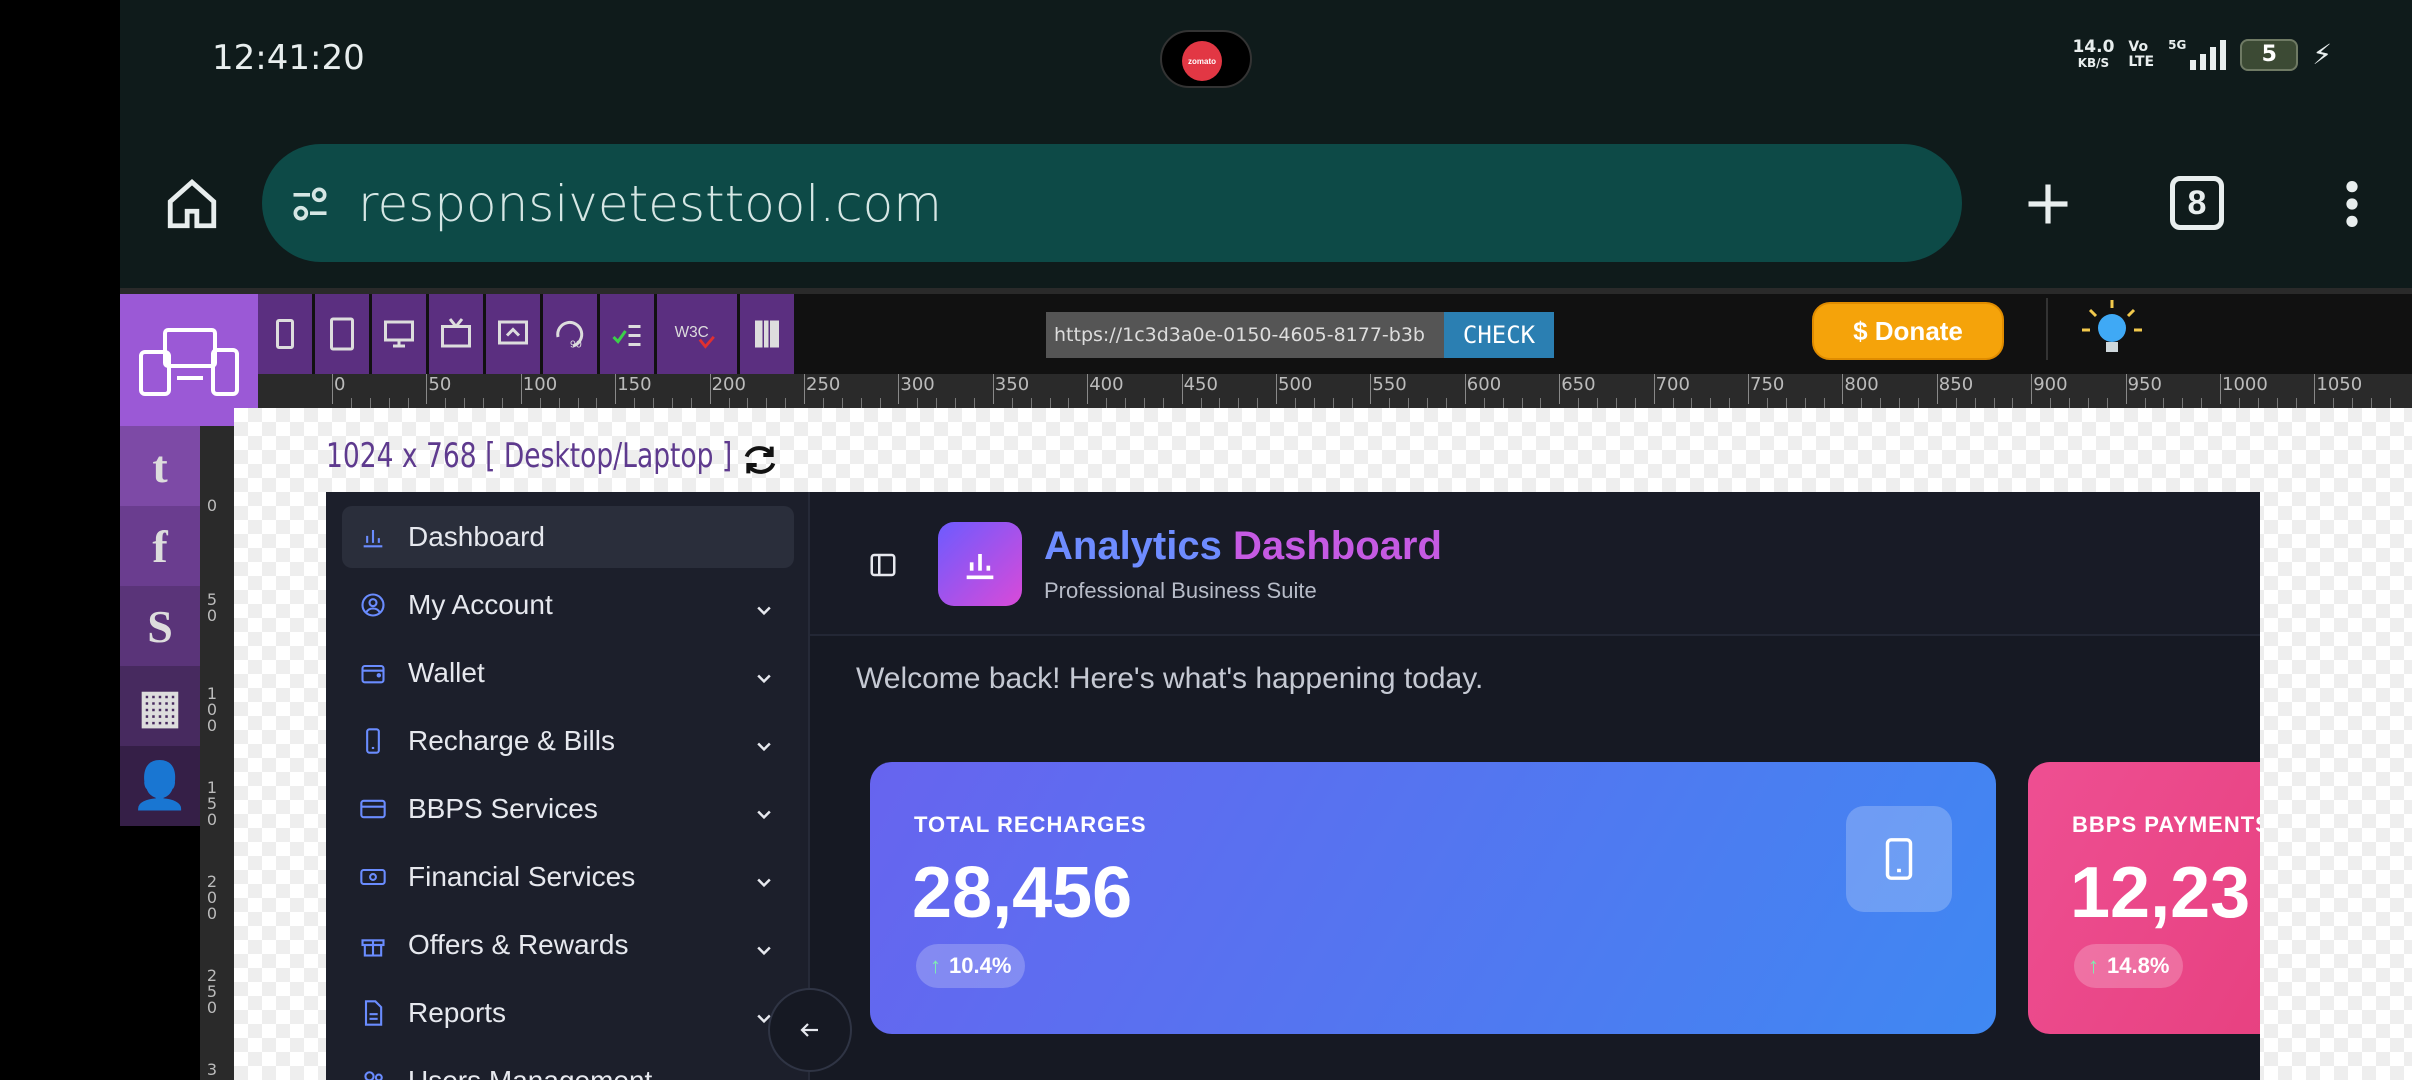 The image size is (2412, 1080). I want to click on sidebar-toggle-icon, so click(883, 565).